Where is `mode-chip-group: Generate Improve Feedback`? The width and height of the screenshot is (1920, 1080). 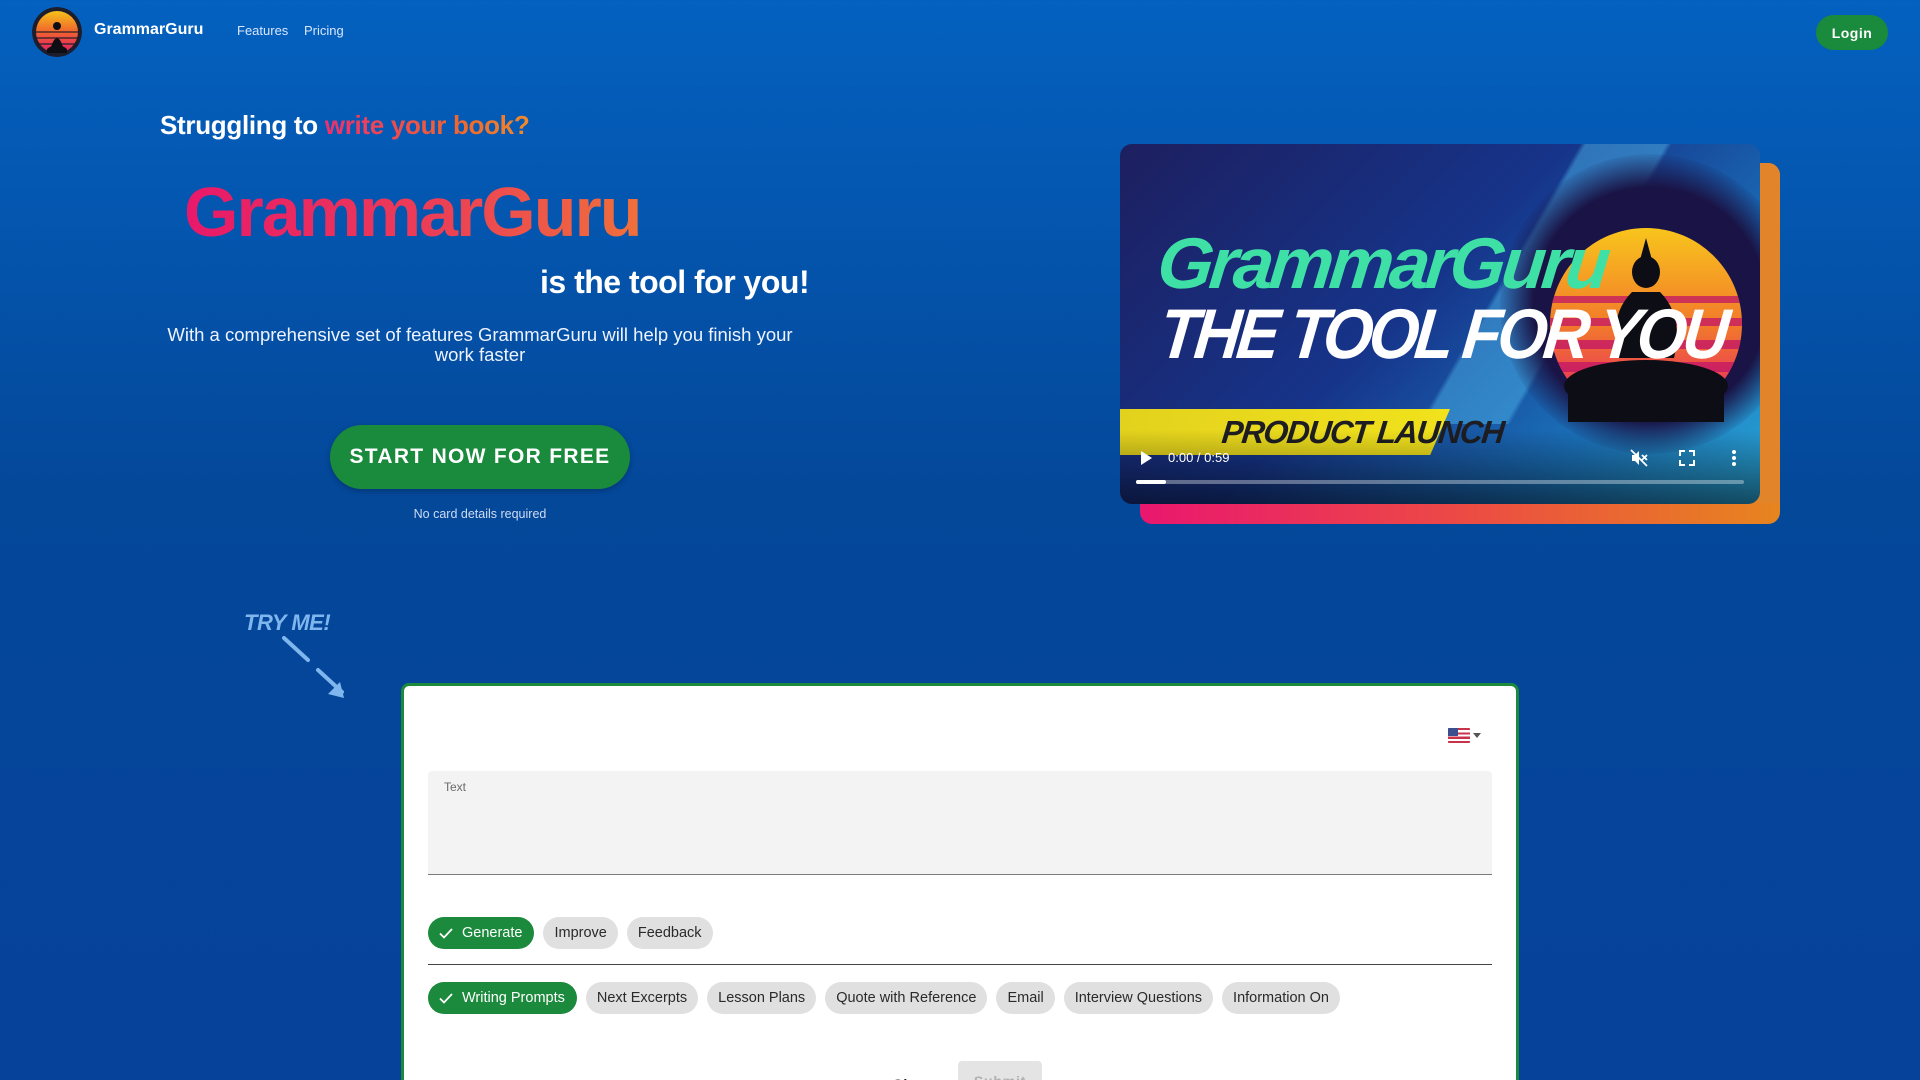 mode-chip-group: Generate Improve Feedback is located at coordinates (570, 933).